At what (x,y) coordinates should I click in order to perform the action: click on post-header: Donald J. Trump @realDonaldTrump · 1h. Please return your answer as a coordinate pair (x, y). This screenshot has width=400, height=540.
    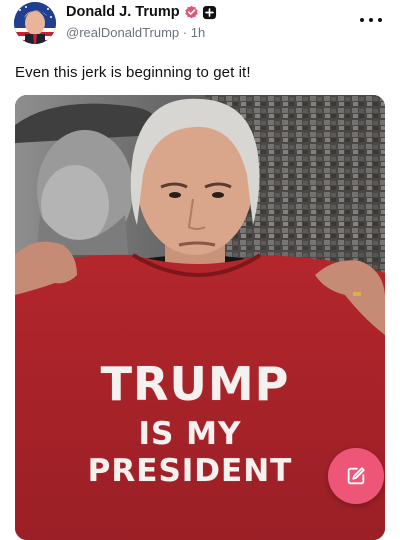
    Looking at the image, I should click on (200, 25).